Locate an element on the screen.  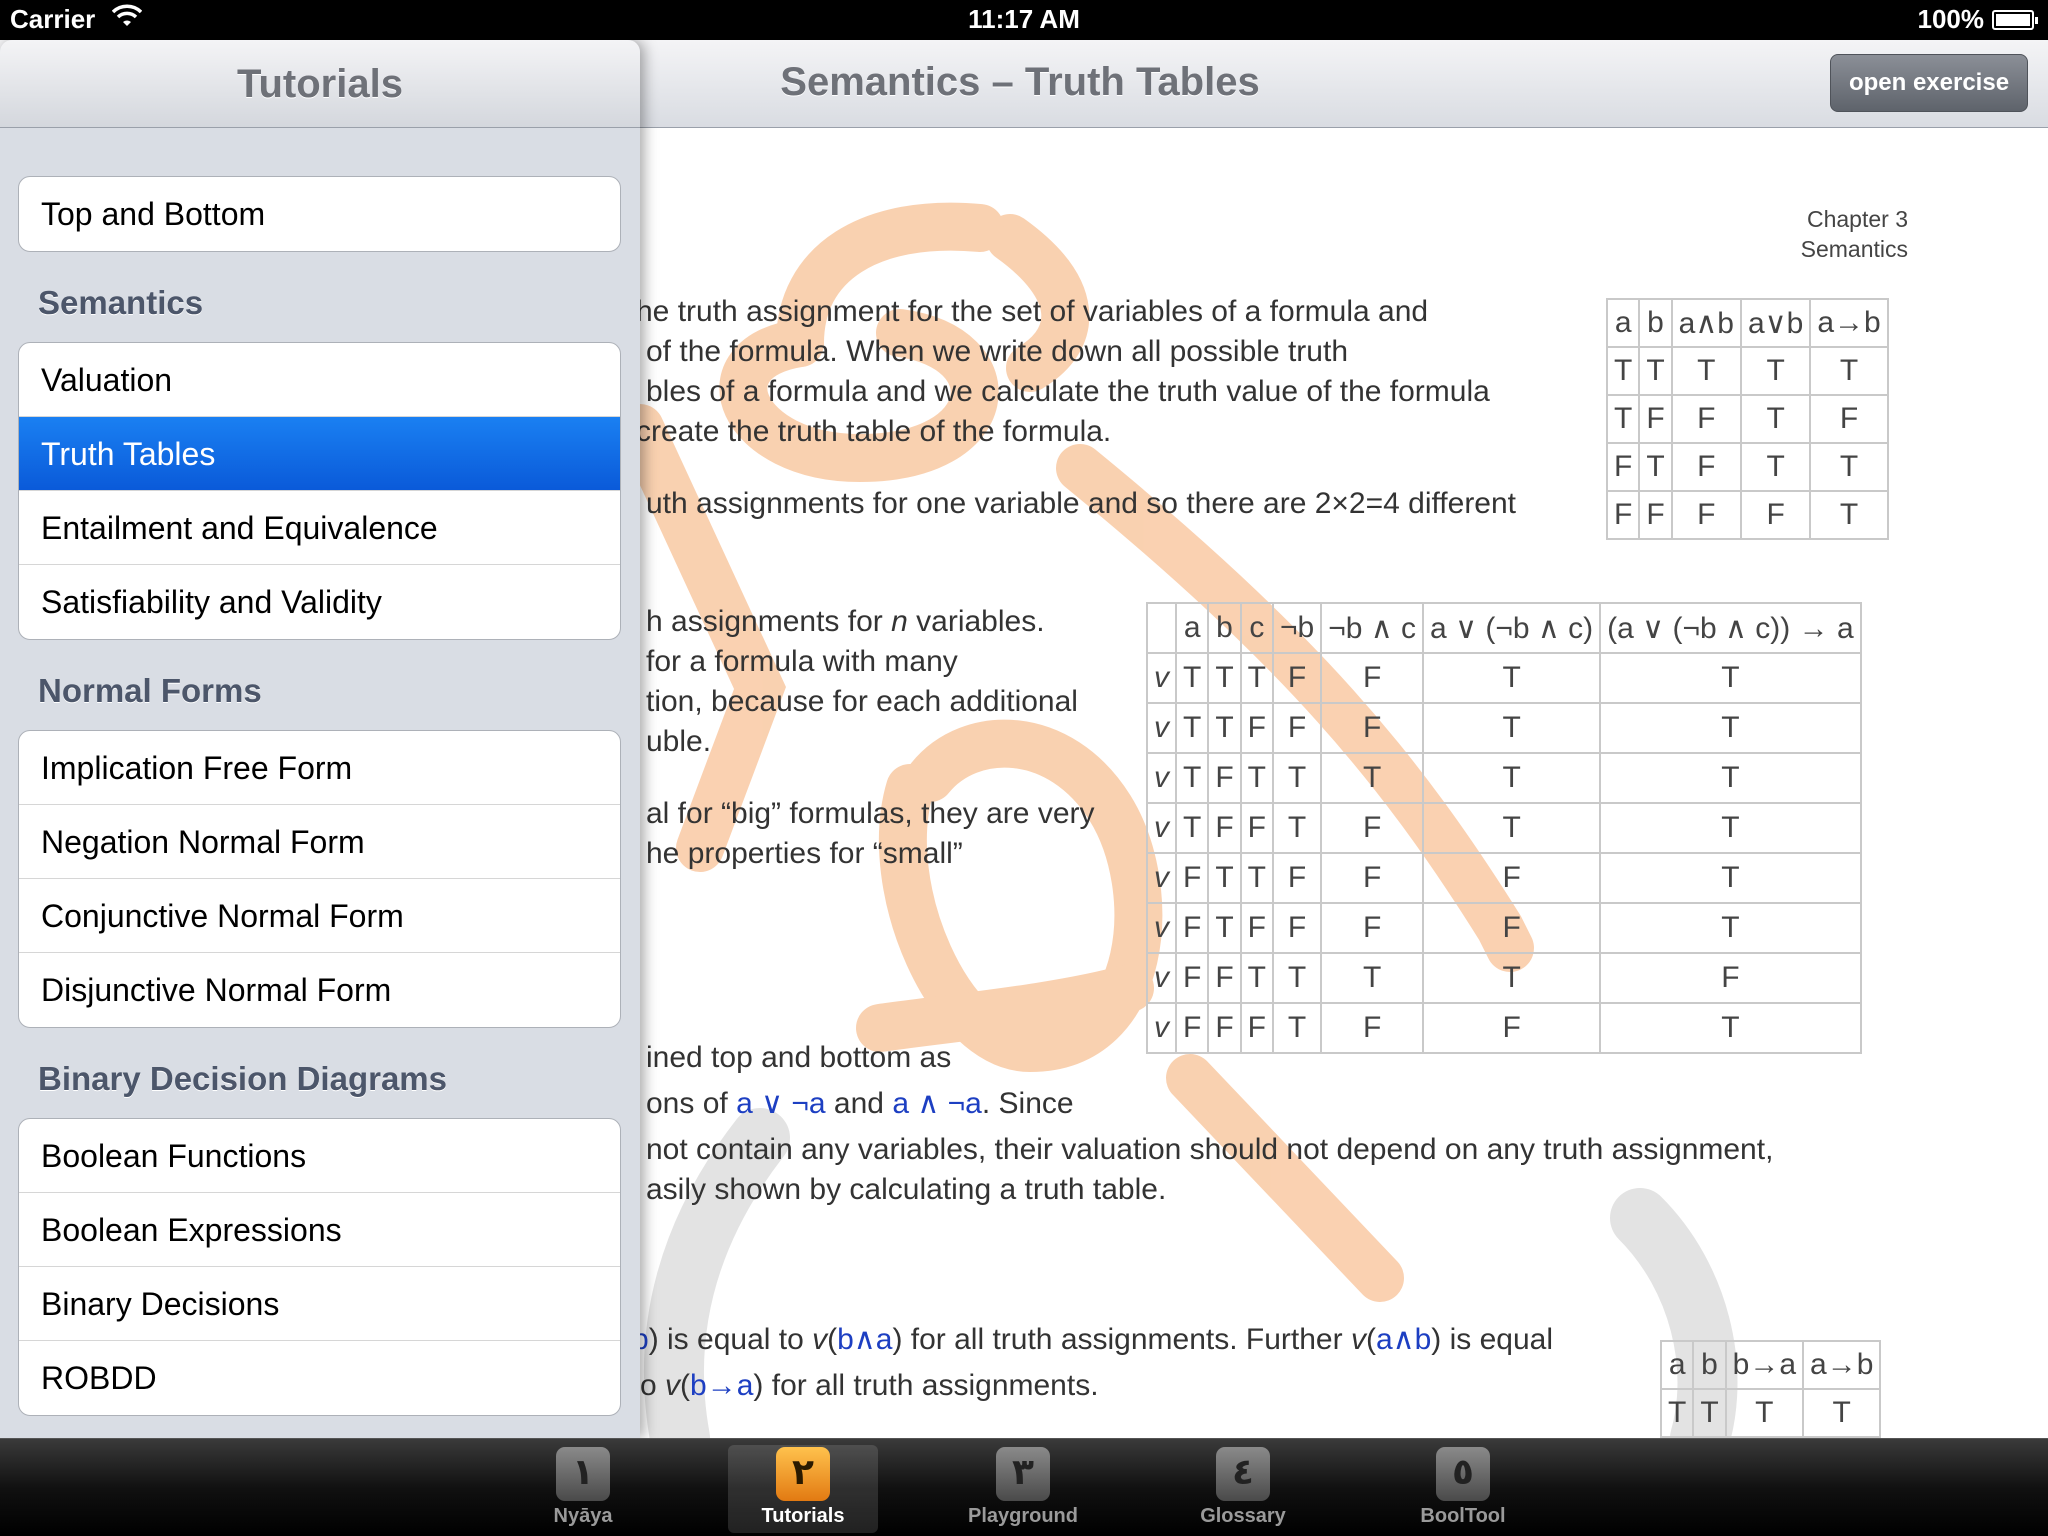
tab-tutorials: ٢ Tutorials is located at coordinates (803, 1489).